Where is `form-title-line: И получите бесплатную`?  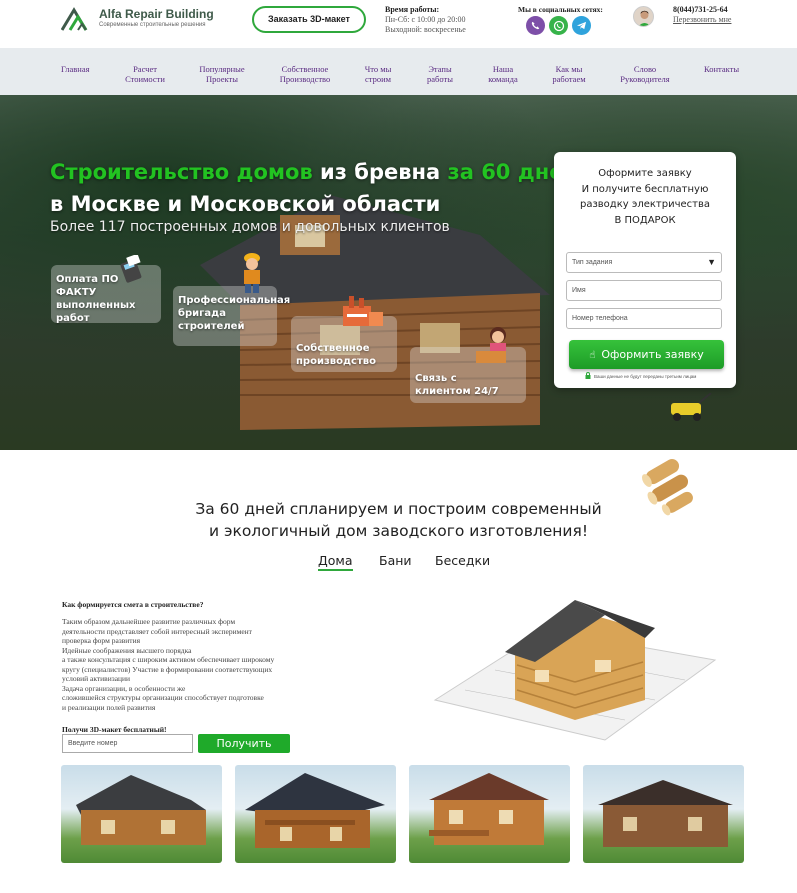 form-title-line: И получите бесплатную is located at coordinates (645, 189).